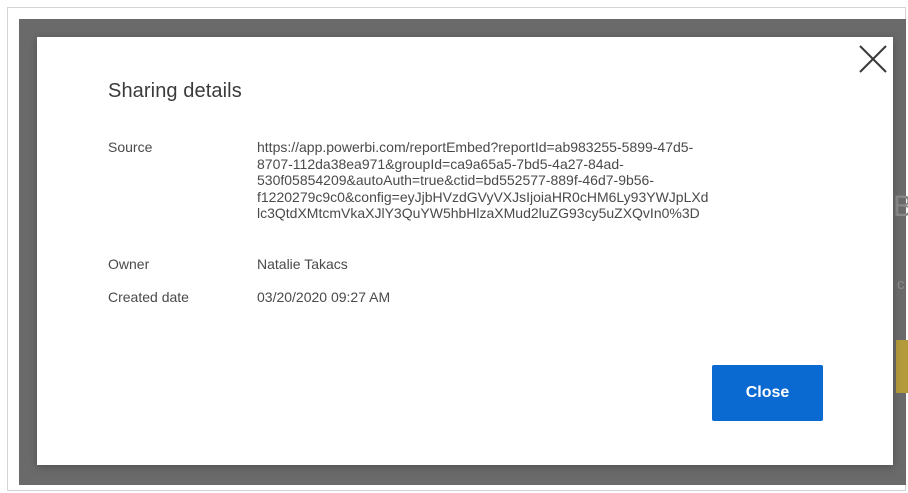 The image size is (908, 493). What do you see at coordinates (901, 284) in the screenshot?
I see `background-text-fragment: c` at bounding box center [901, 284].